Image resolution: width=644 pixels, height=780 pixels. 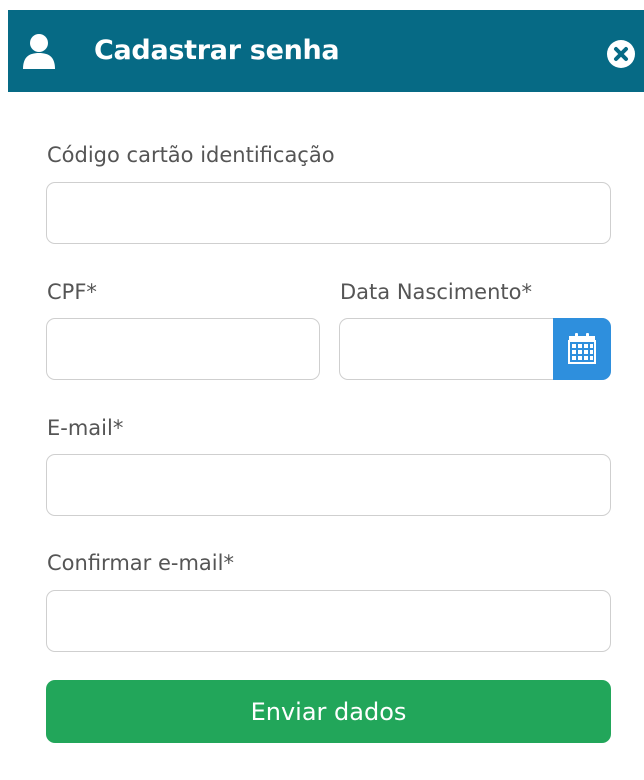 I want to click on modal-header: Cadastrar senha, so click(x=326, y=51).